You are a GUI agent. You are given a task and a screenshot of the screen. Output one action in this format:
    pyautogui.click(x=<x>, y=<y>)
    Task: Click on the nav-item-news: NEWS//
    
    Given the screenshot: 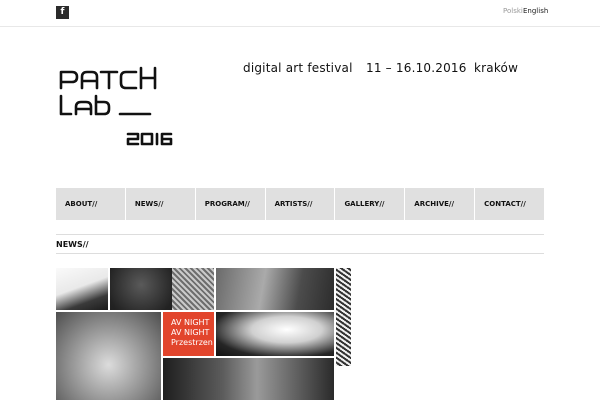 What is the action you would take?
    pyautogui.click(x=161, y=204)
    